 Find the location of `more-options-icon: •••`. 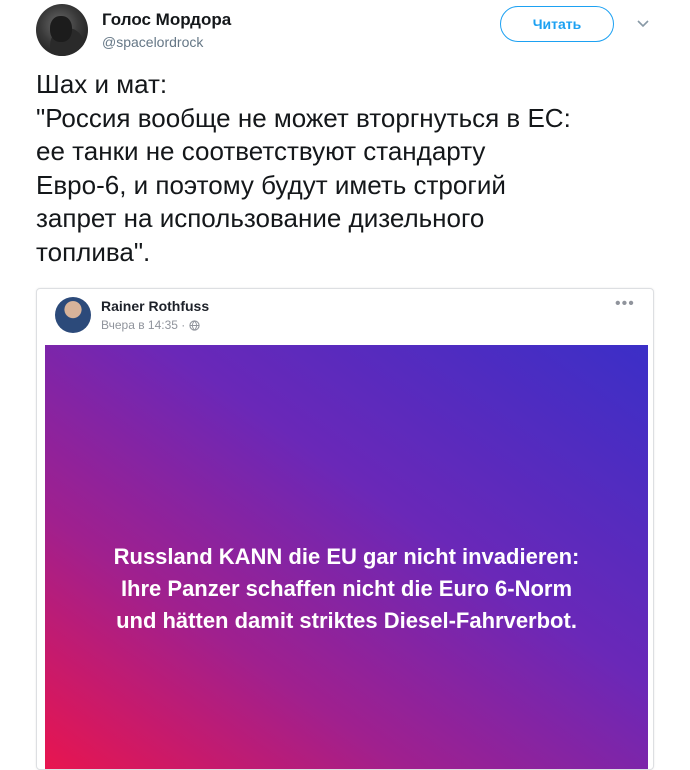

more-options-icon: ••• is located at coordinates (625, 304).